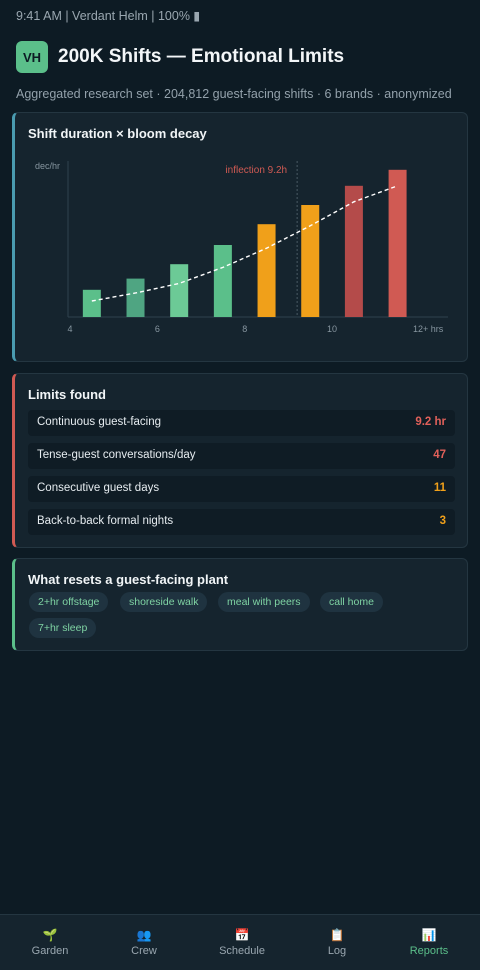  Describe the element at coordinates (108, 16) in the screenshot. I see `status-bar: 9:41 AM | Verdant Helm | 100% ▮` at that location.